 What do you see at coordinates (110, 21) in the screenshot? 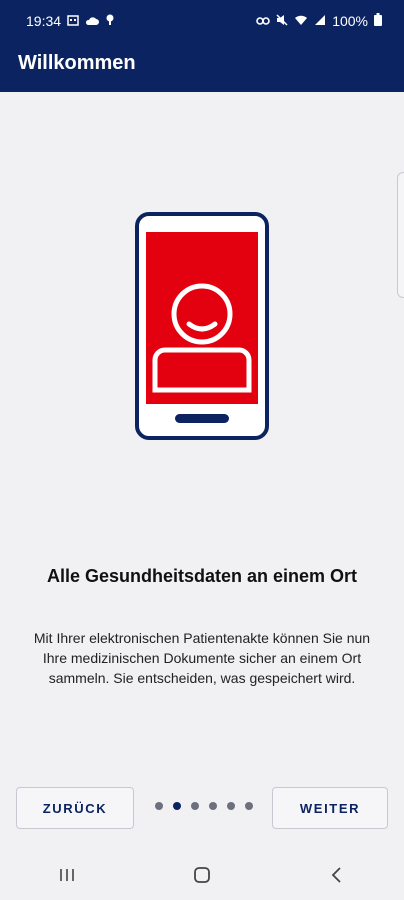
I see `location-icon` at bounding box center [110, 21].